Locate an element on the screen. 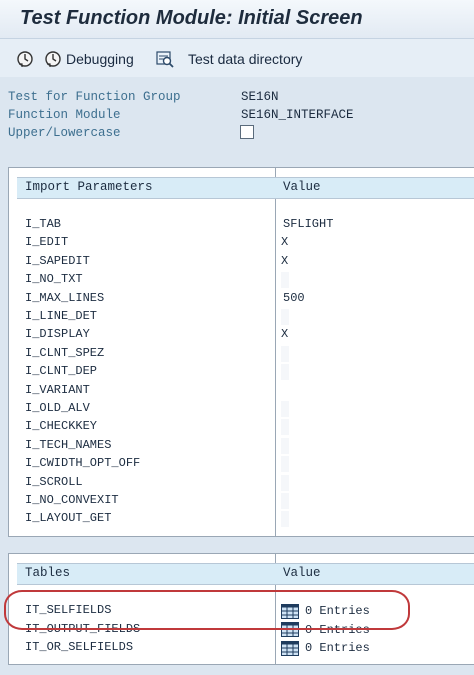  parameter-value-field: 500 is located at coordinates (325, 298).